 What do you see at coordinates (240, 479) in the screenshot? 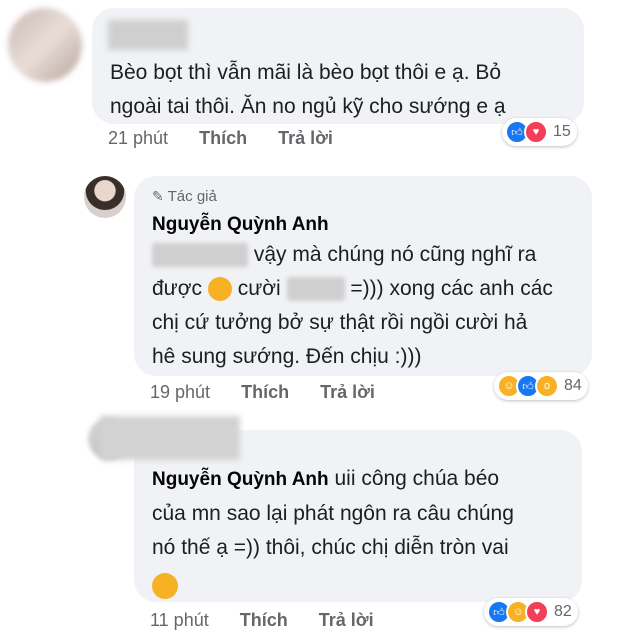
I see `mention-author: Nguyễn Quỳnh Anh` at bounding box center [240, 479].